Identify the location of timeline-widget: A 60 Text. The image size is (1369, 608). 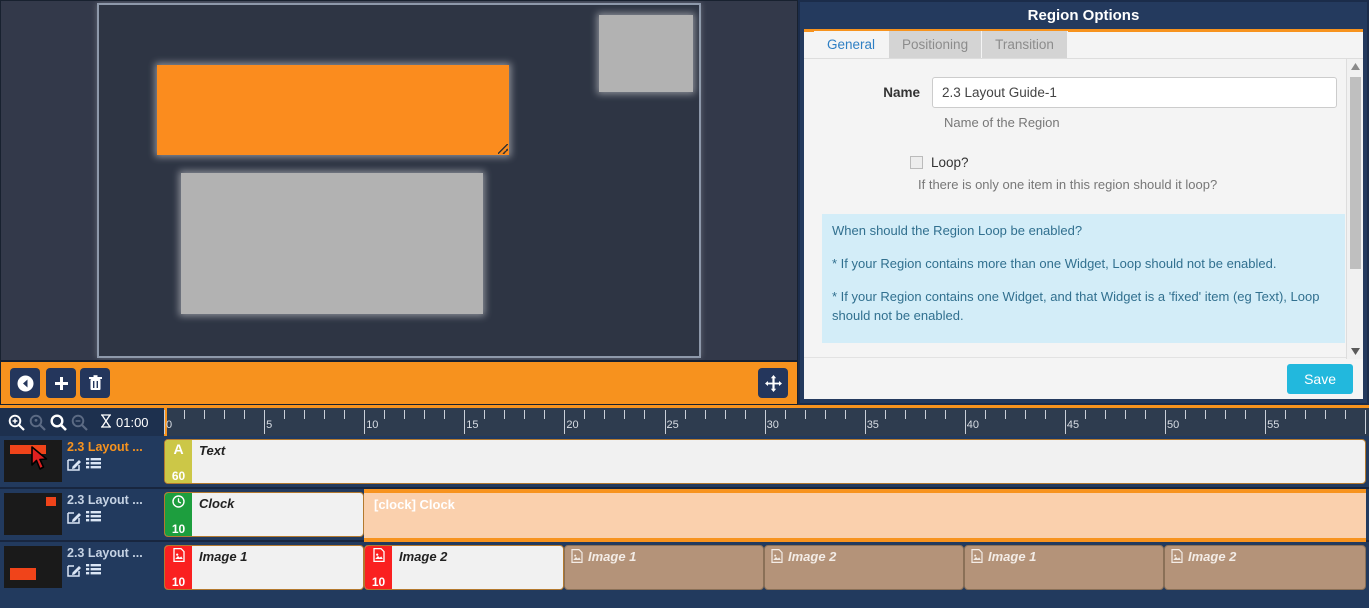
(765, 461).